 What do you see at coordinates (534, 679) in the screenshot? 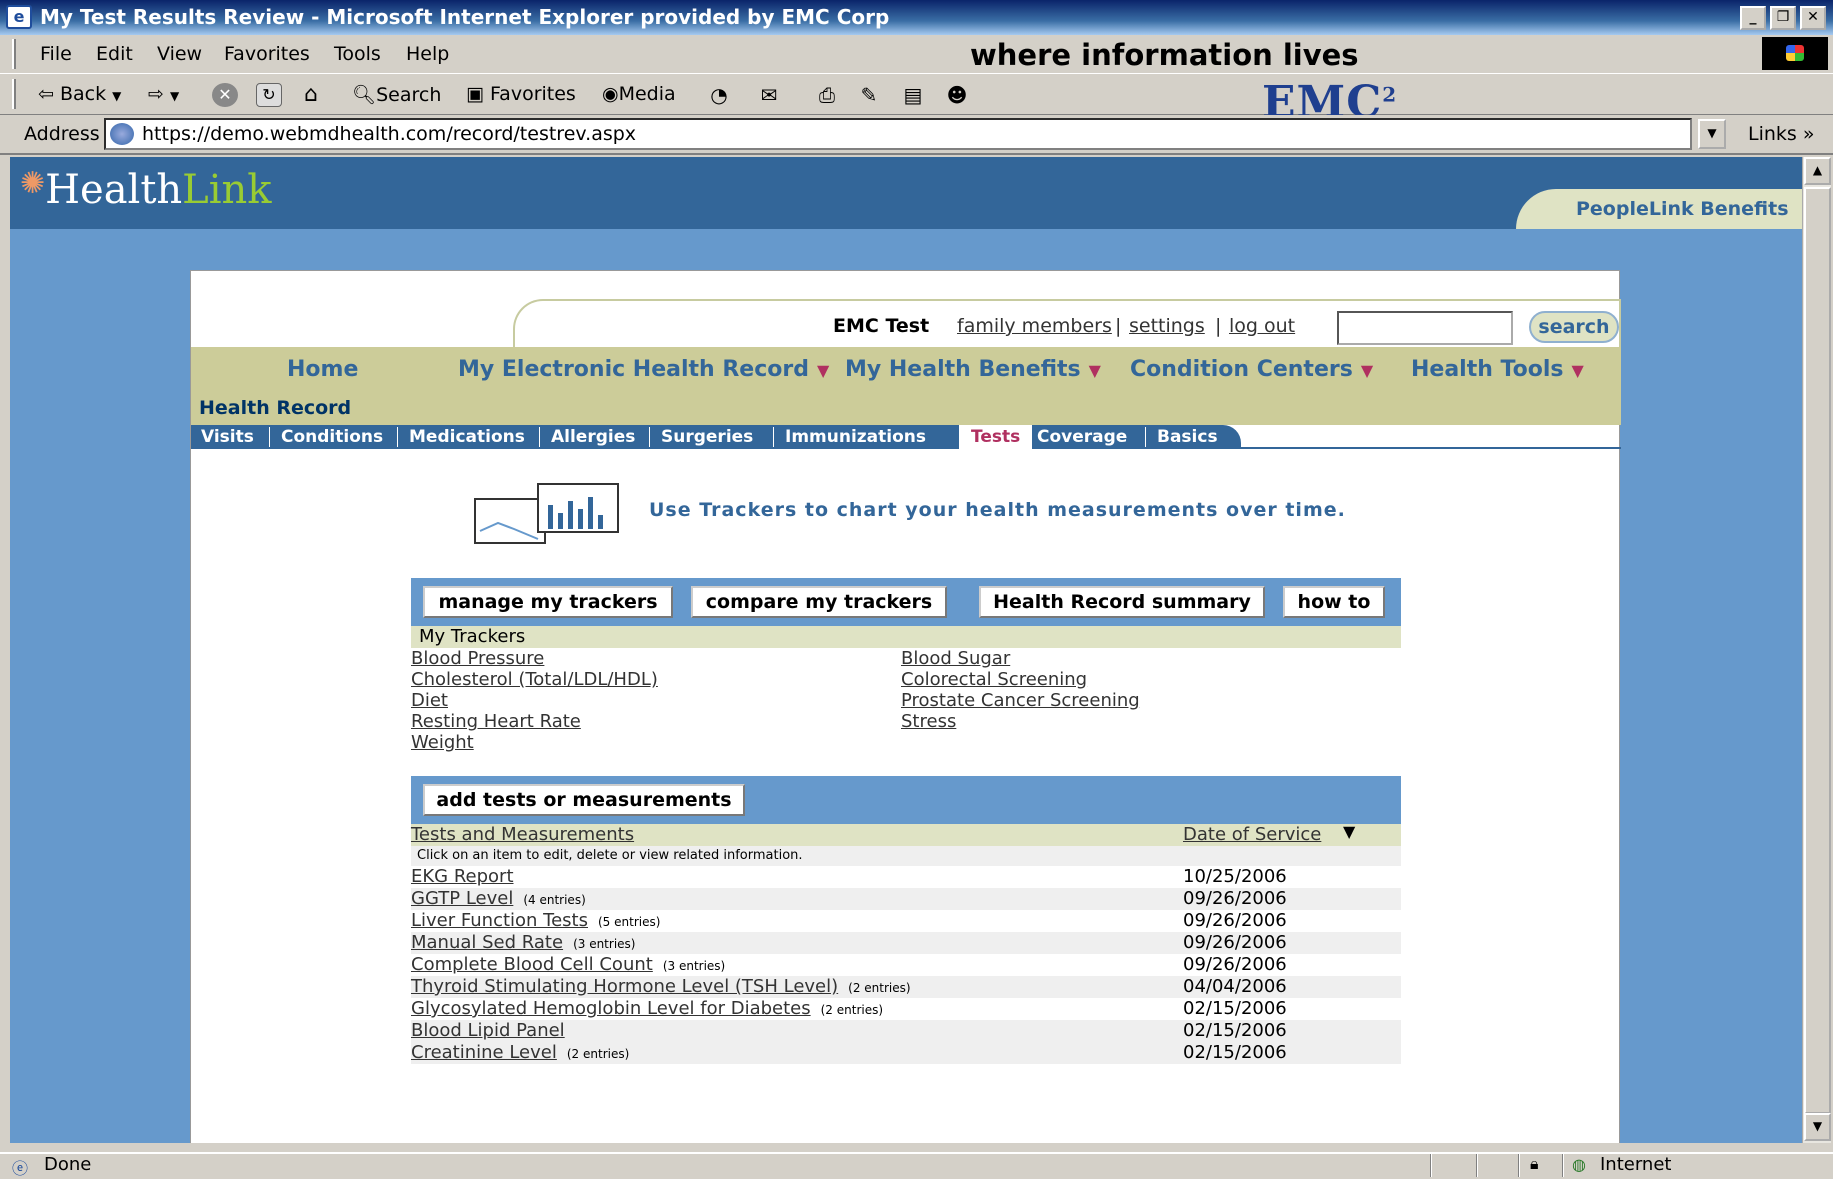
I see `tracker-cholesterol: Cholesterol (Total/LDL/HDL)` at bounding box center [534, 679].